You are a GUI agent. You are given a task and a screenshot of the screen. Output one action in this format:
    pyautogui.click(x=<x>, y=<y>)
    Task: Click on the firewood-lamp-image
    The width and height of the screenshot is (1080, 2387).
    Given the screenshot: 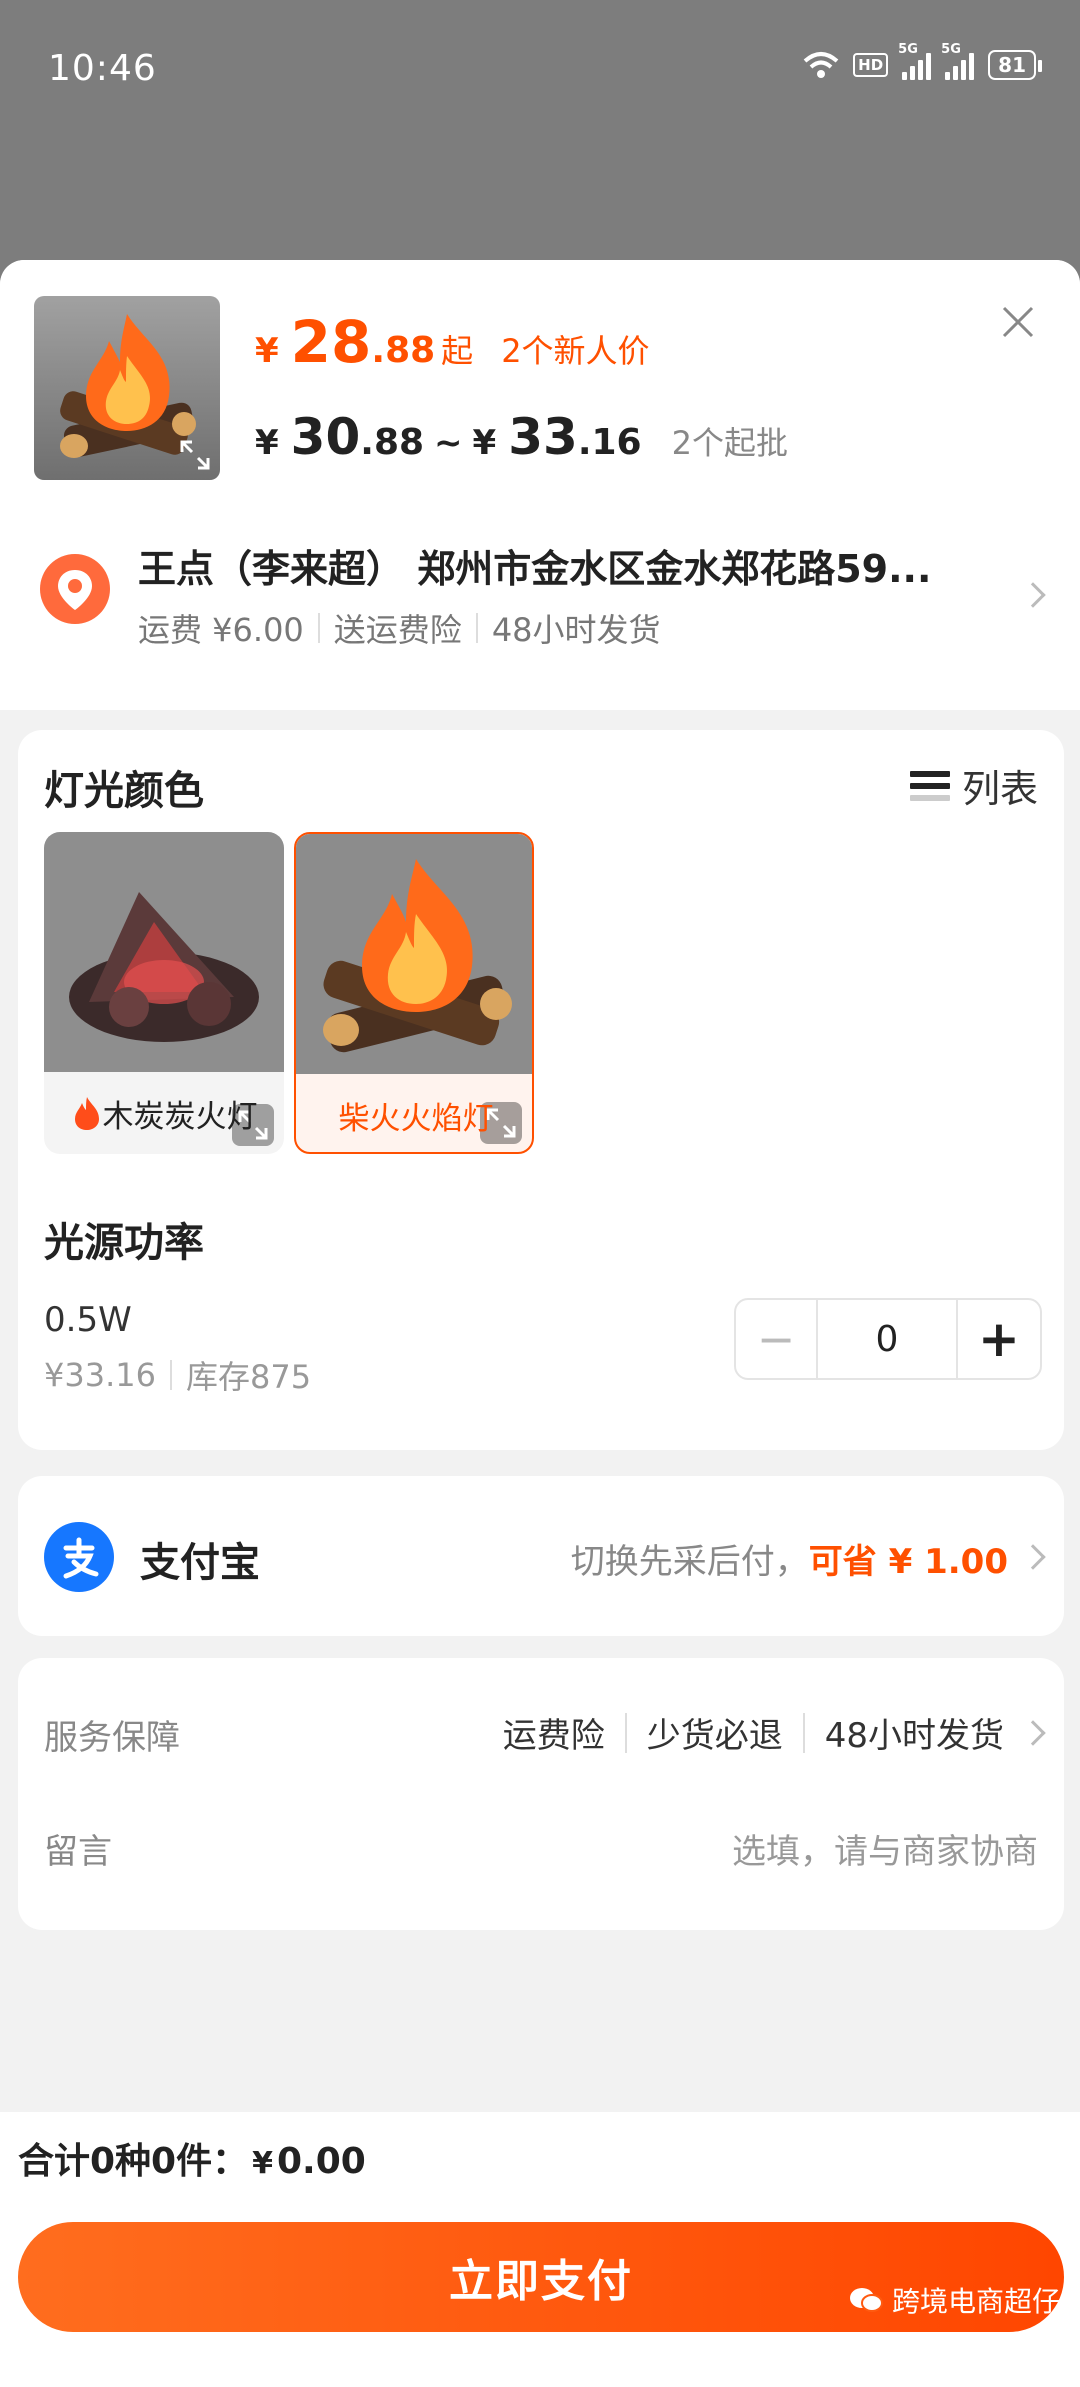 What is the action you would take?
    pyautogui.click(x=414, y=954)
    